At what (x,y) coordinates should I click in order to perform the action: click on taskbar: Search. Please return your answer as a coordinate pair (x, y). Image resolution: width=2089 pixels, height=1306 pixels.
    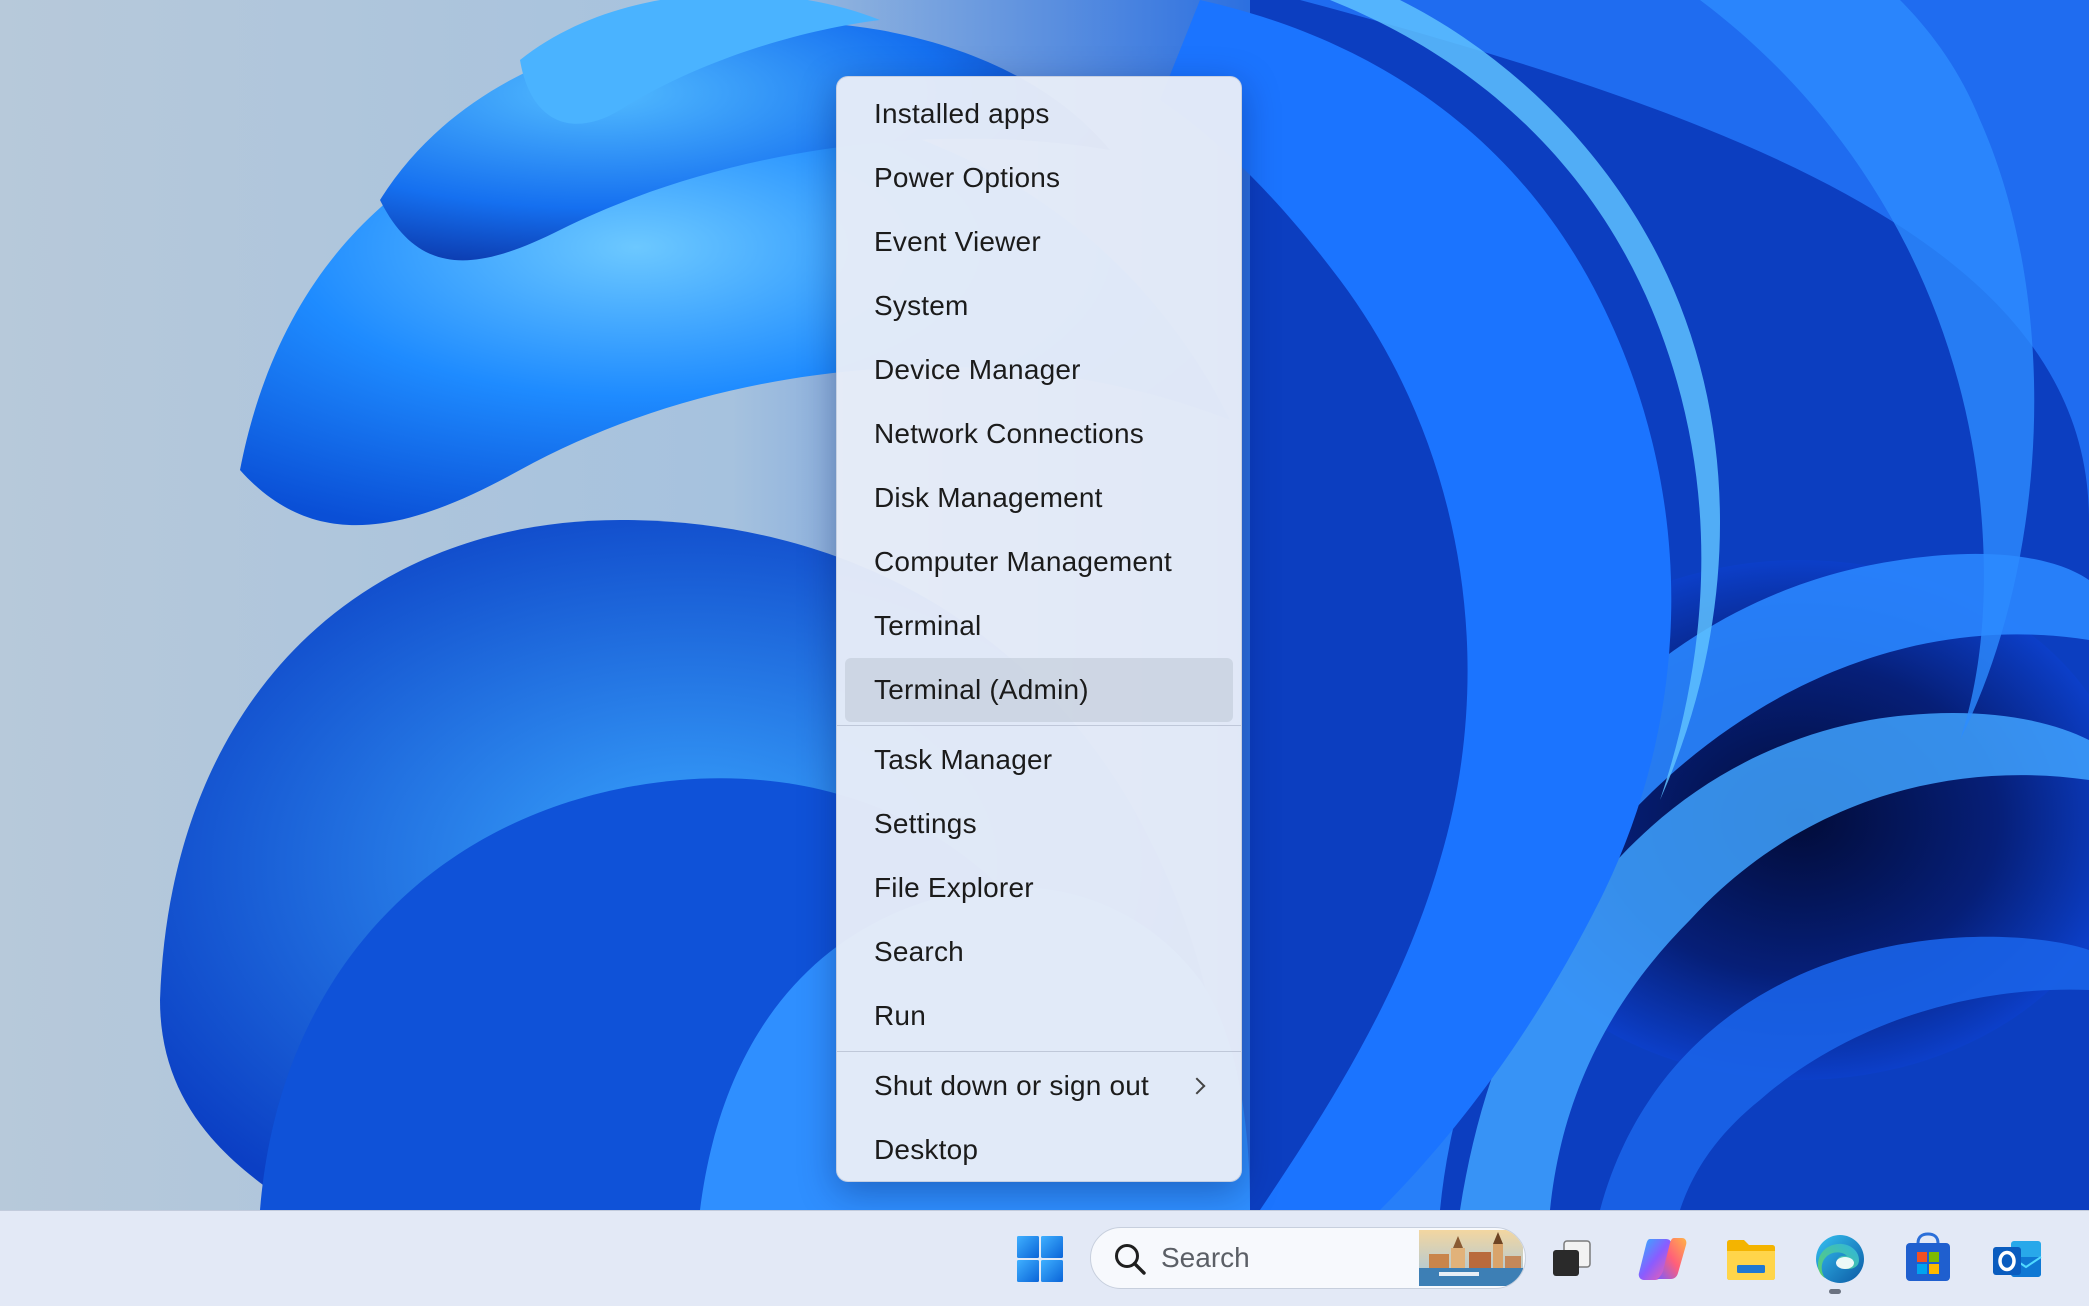
    Looking at the image, I should click on (1044, 1258).